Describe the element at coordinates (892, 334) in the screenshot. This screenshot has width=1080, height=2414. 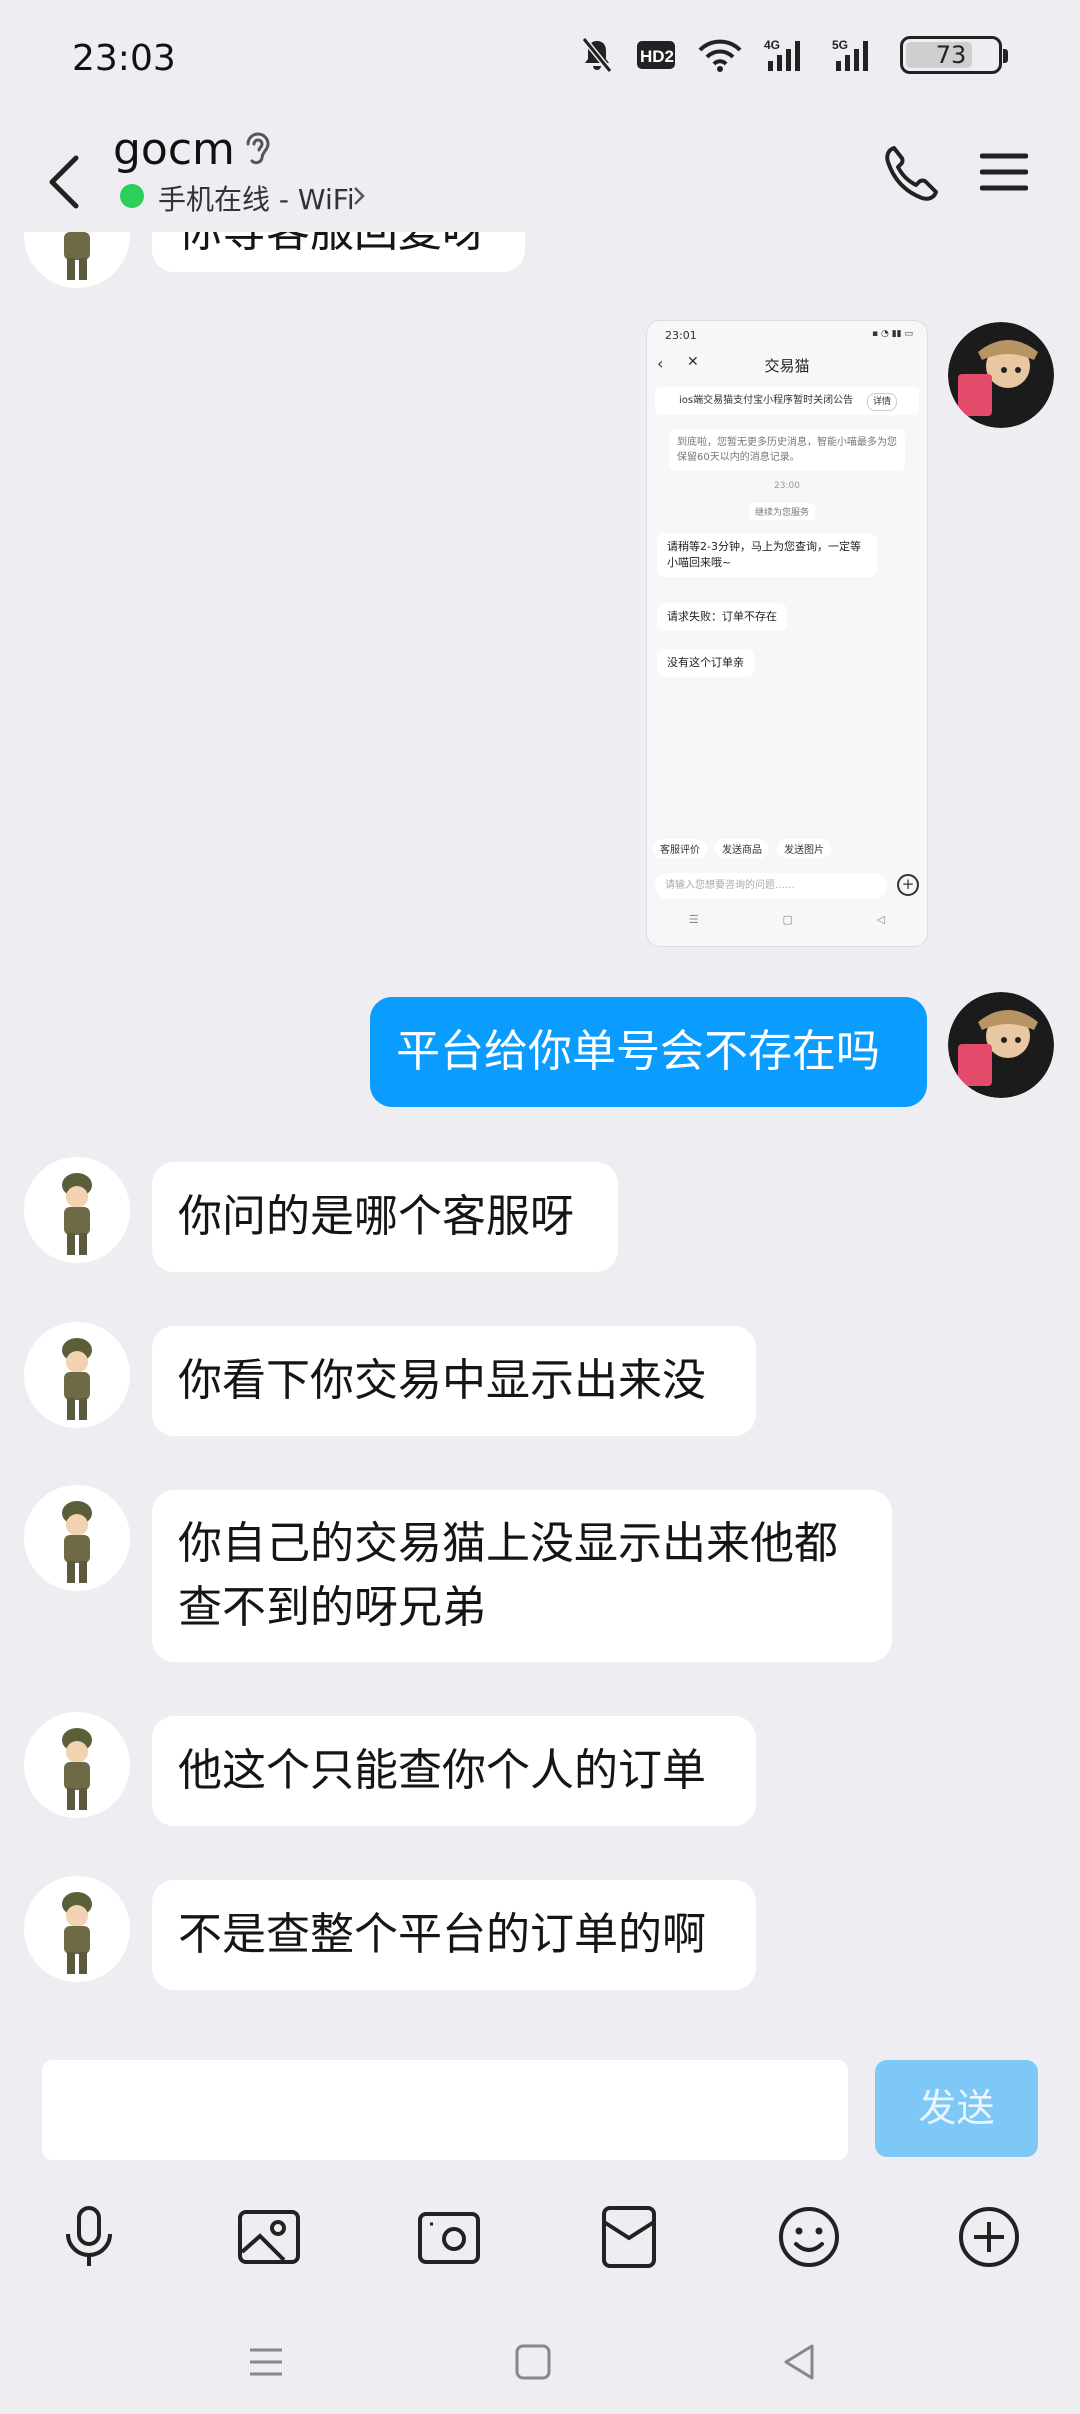
I see `screenshot-status-icons: ▪ ◔ ▮▮ ▭` at that location.